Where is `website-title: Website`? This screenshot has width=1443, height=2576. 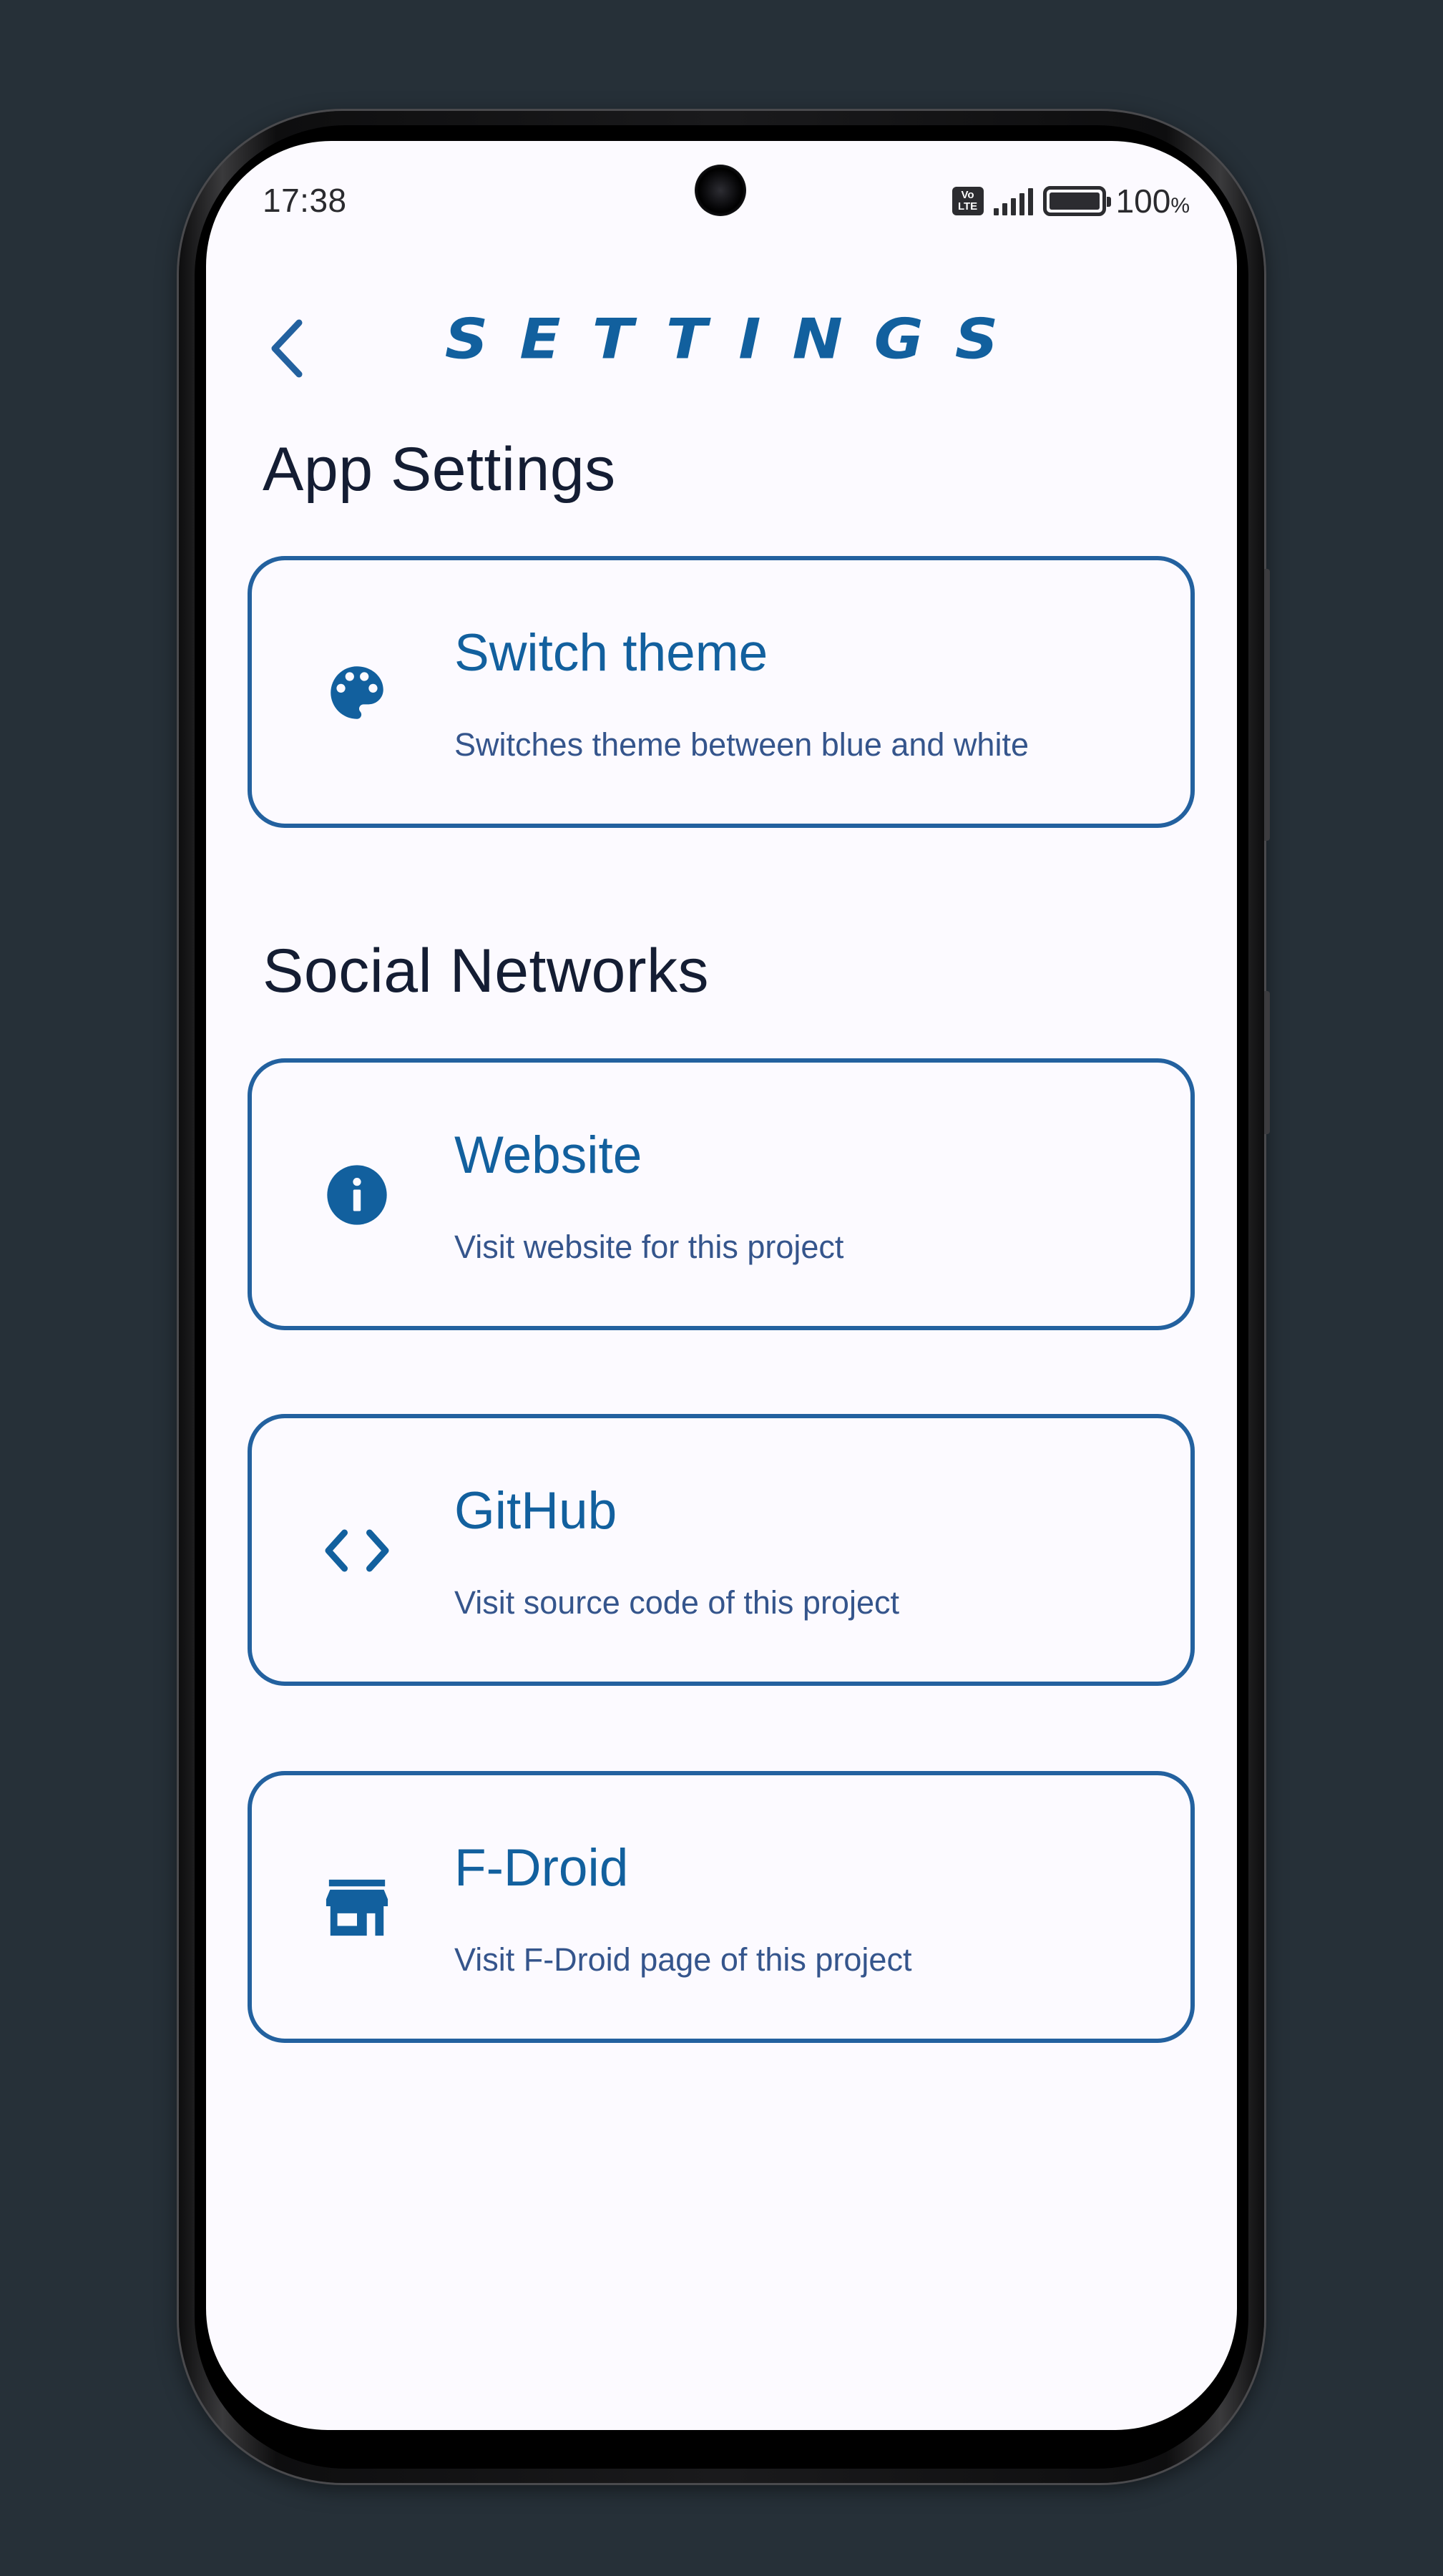 website-title: Website is located at coordinates (548, 1155).